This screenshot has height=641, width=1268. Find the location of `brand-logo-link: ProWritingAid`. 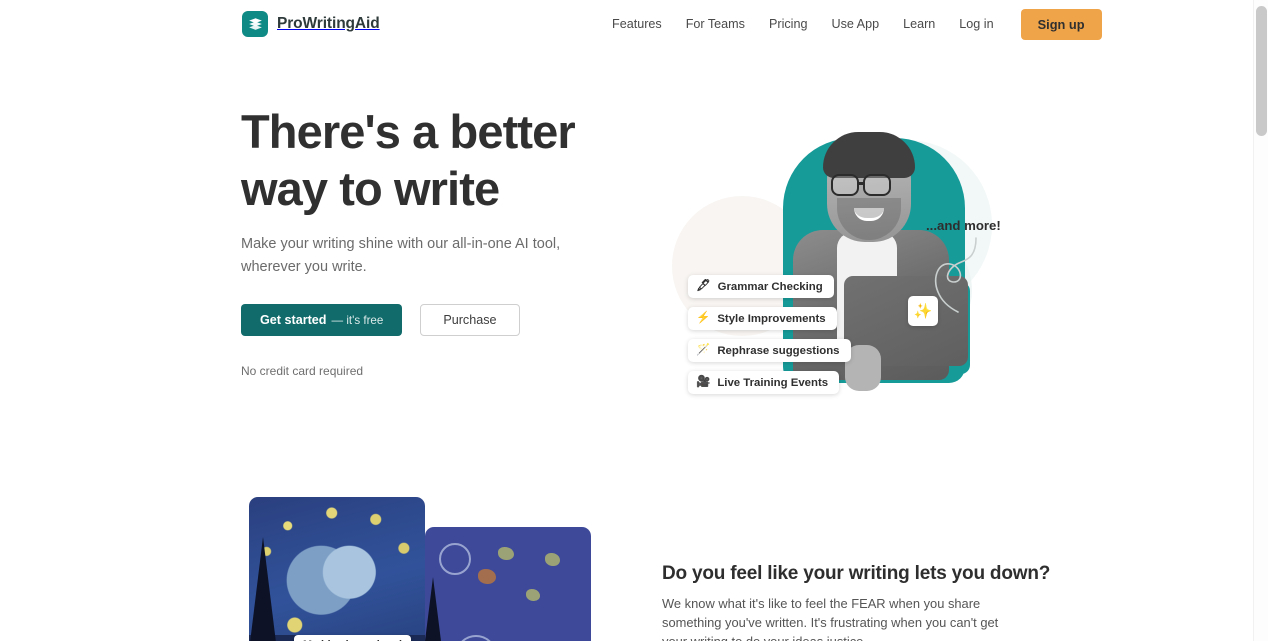

brand-logo-link: ProWritingAid is located at coordinates (311, 24).